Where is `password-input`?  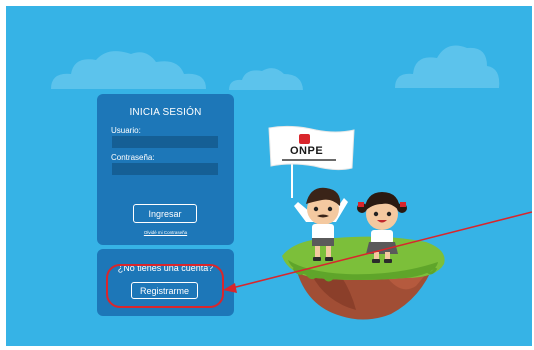
password-input is located at coordinates (165, 169).